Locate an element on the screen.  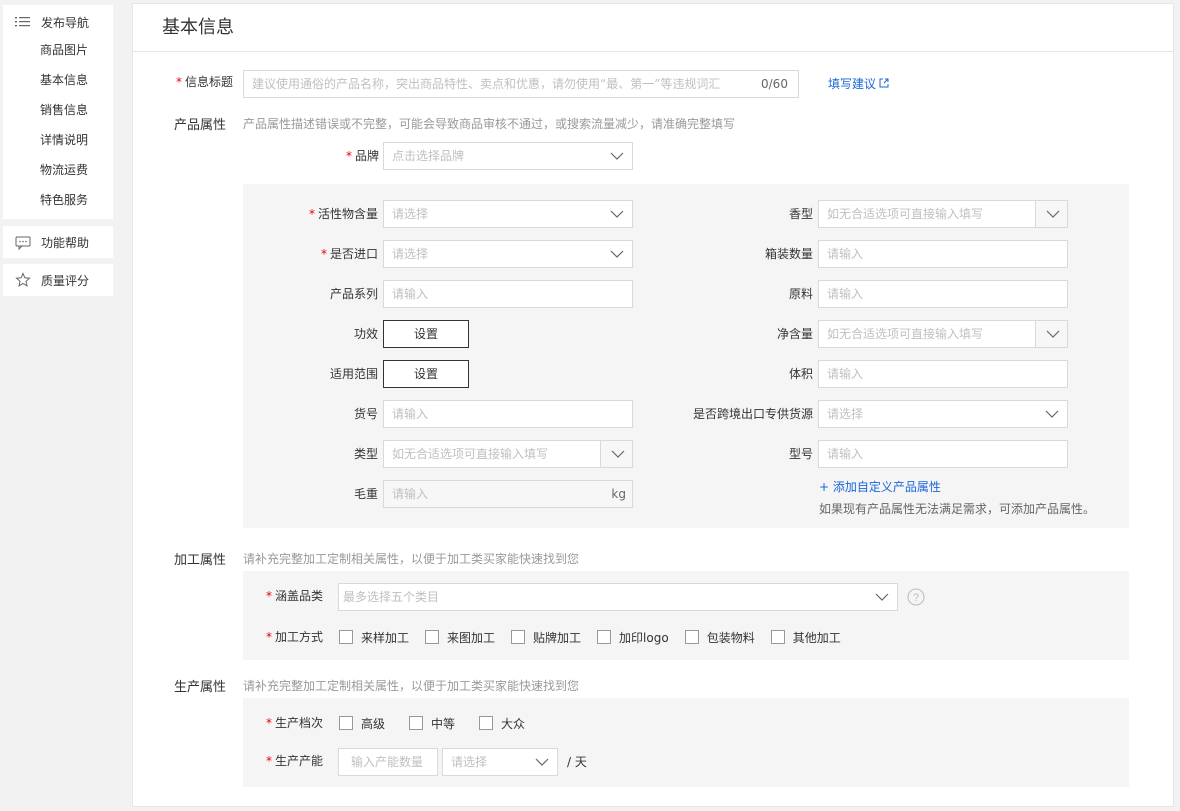
quality-label: 质量评分 is located at coordinates (65, 280).